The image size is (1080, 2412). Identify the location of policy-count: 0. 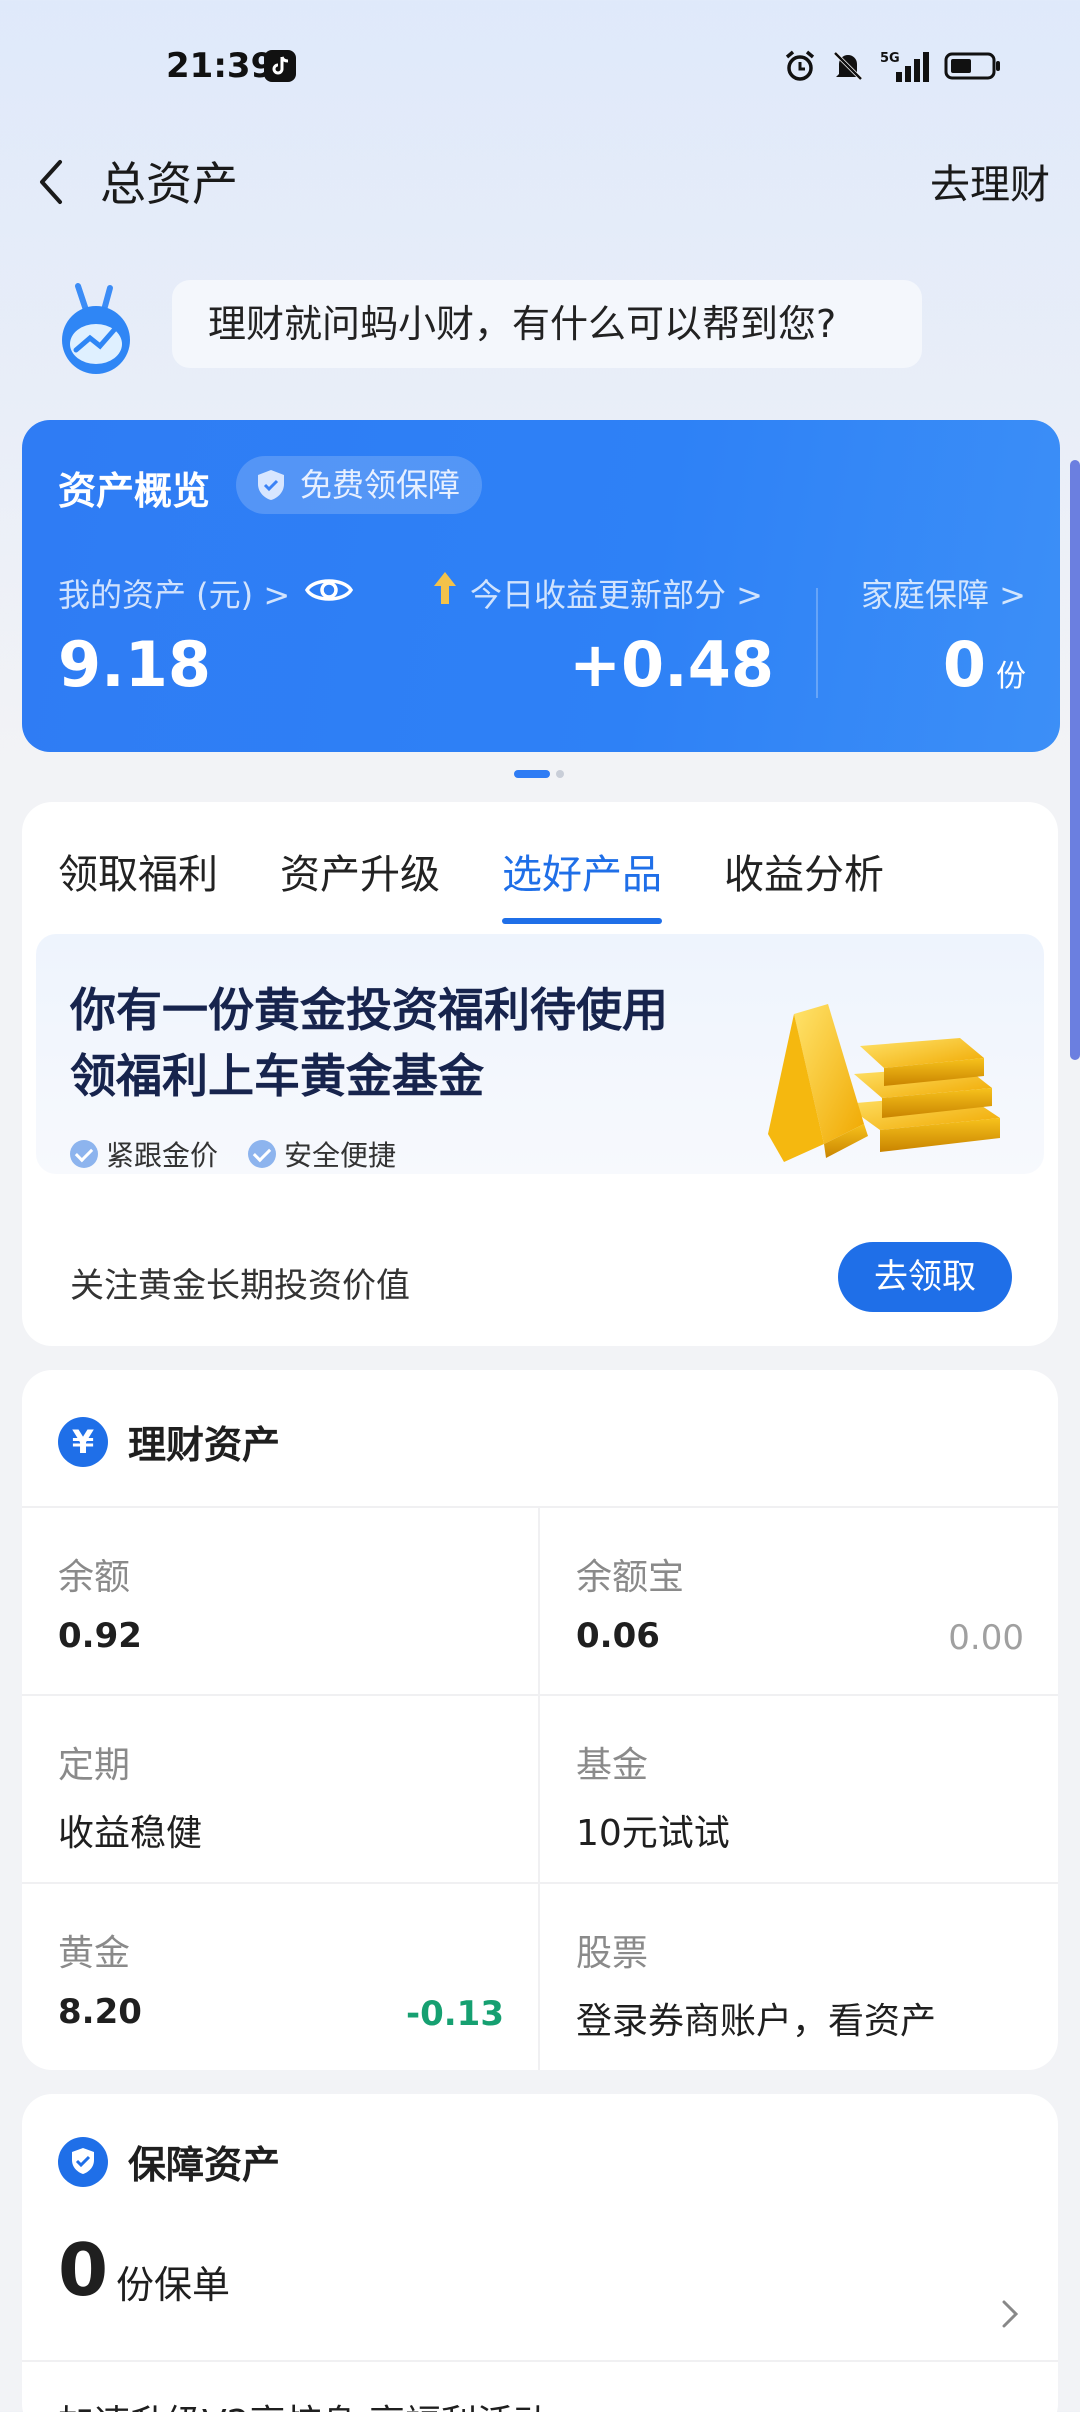
(83, 2270).